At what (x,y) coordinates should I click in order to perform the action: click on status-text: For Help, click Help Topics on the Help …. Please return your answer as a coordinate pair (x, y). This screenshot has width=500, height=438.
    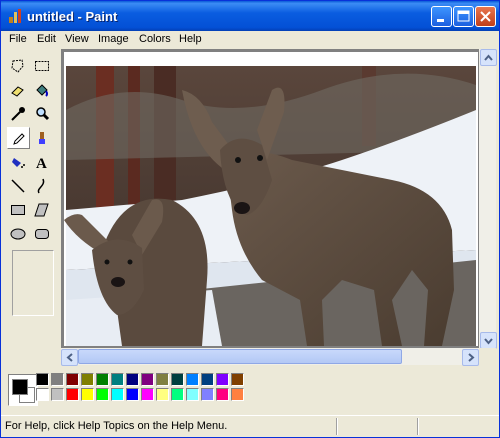
    Looking at the image, I should click on (116, 426).